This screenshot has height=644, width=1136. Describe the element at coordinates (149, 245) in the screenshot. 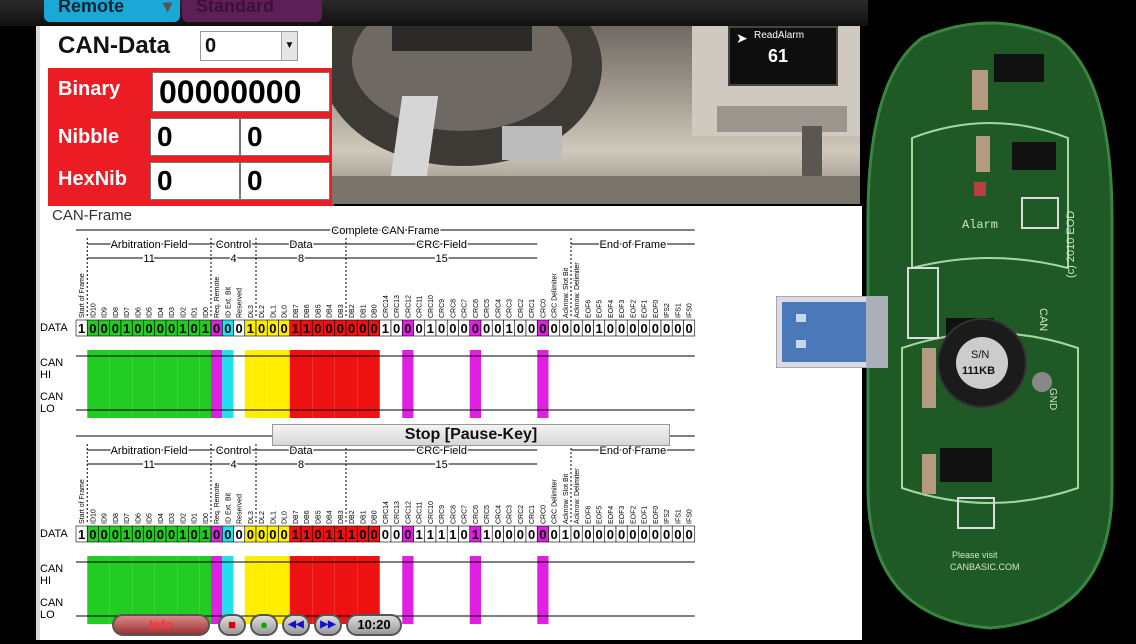

I see `section-label: Arbitration Field` at that location.